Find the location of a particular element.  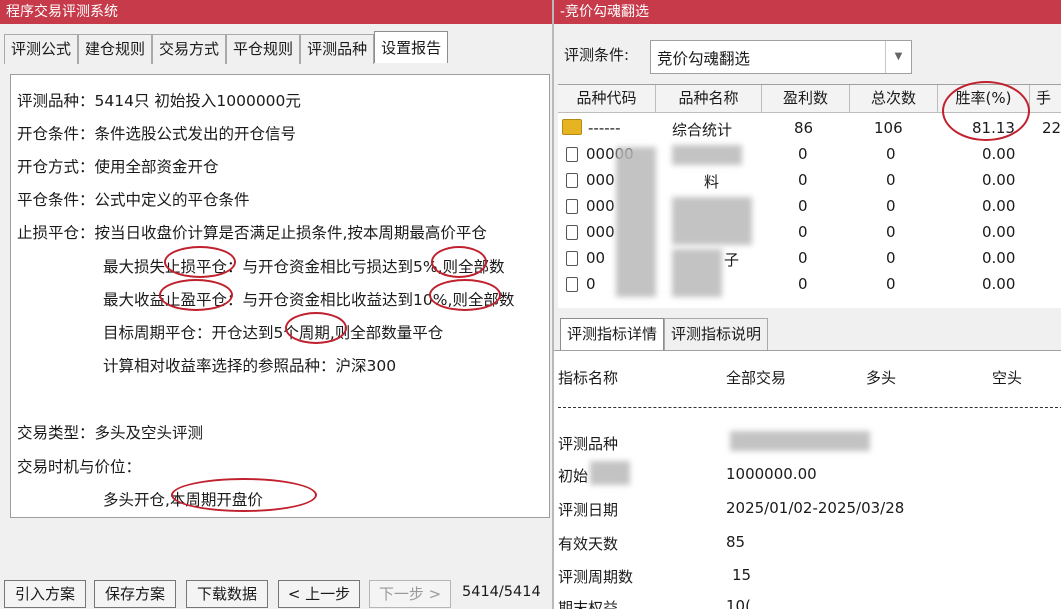

chevron-down-icon: ▼ is located at coordinates (898, 57).